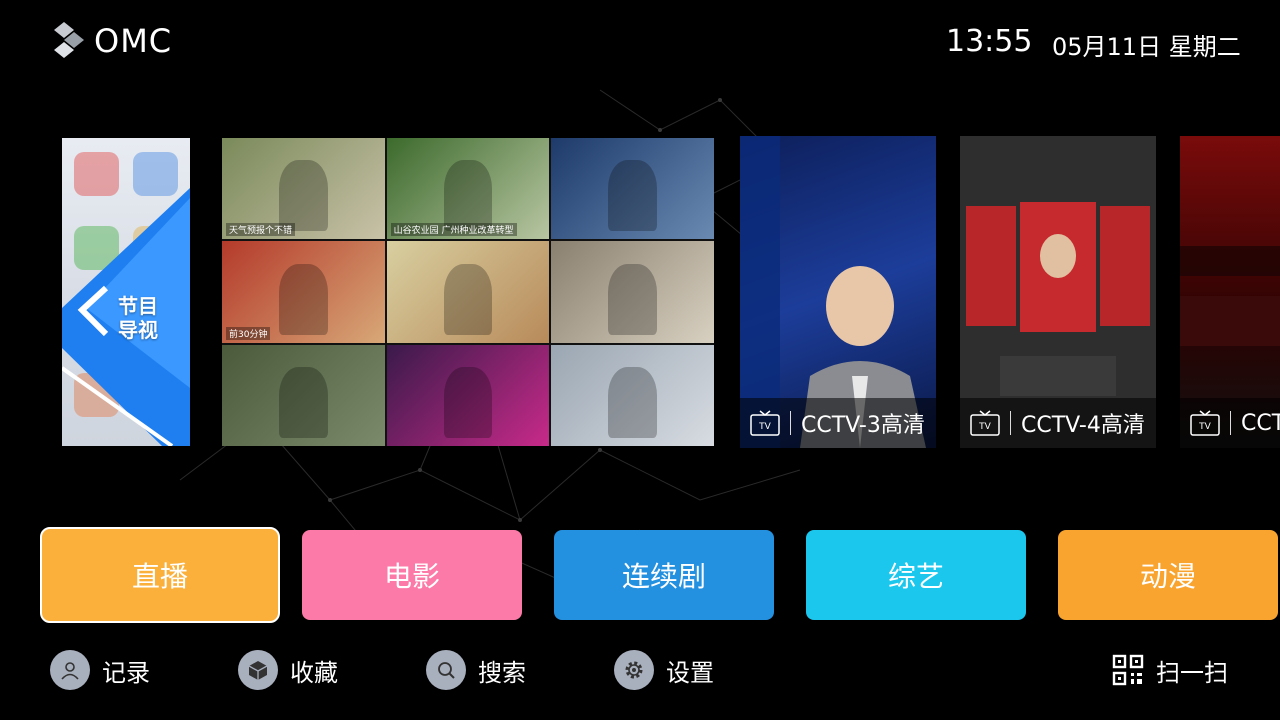 The image size is (1280, 720). I want to click on user-icon, so click(70, 670).